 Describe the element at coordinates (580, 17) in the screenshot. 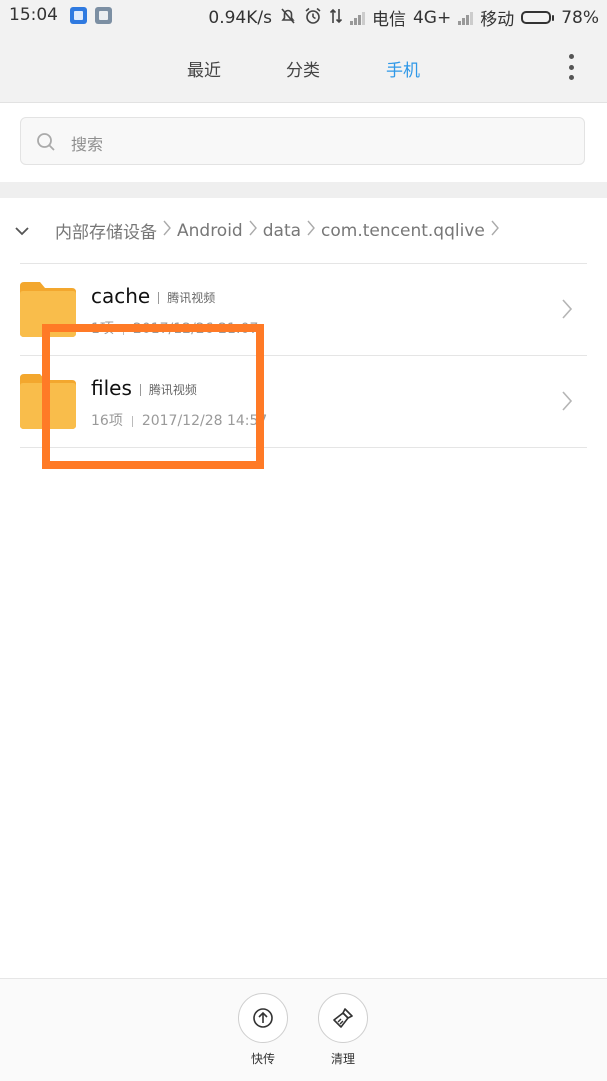

I see `battery-percent: 78%` at that location.